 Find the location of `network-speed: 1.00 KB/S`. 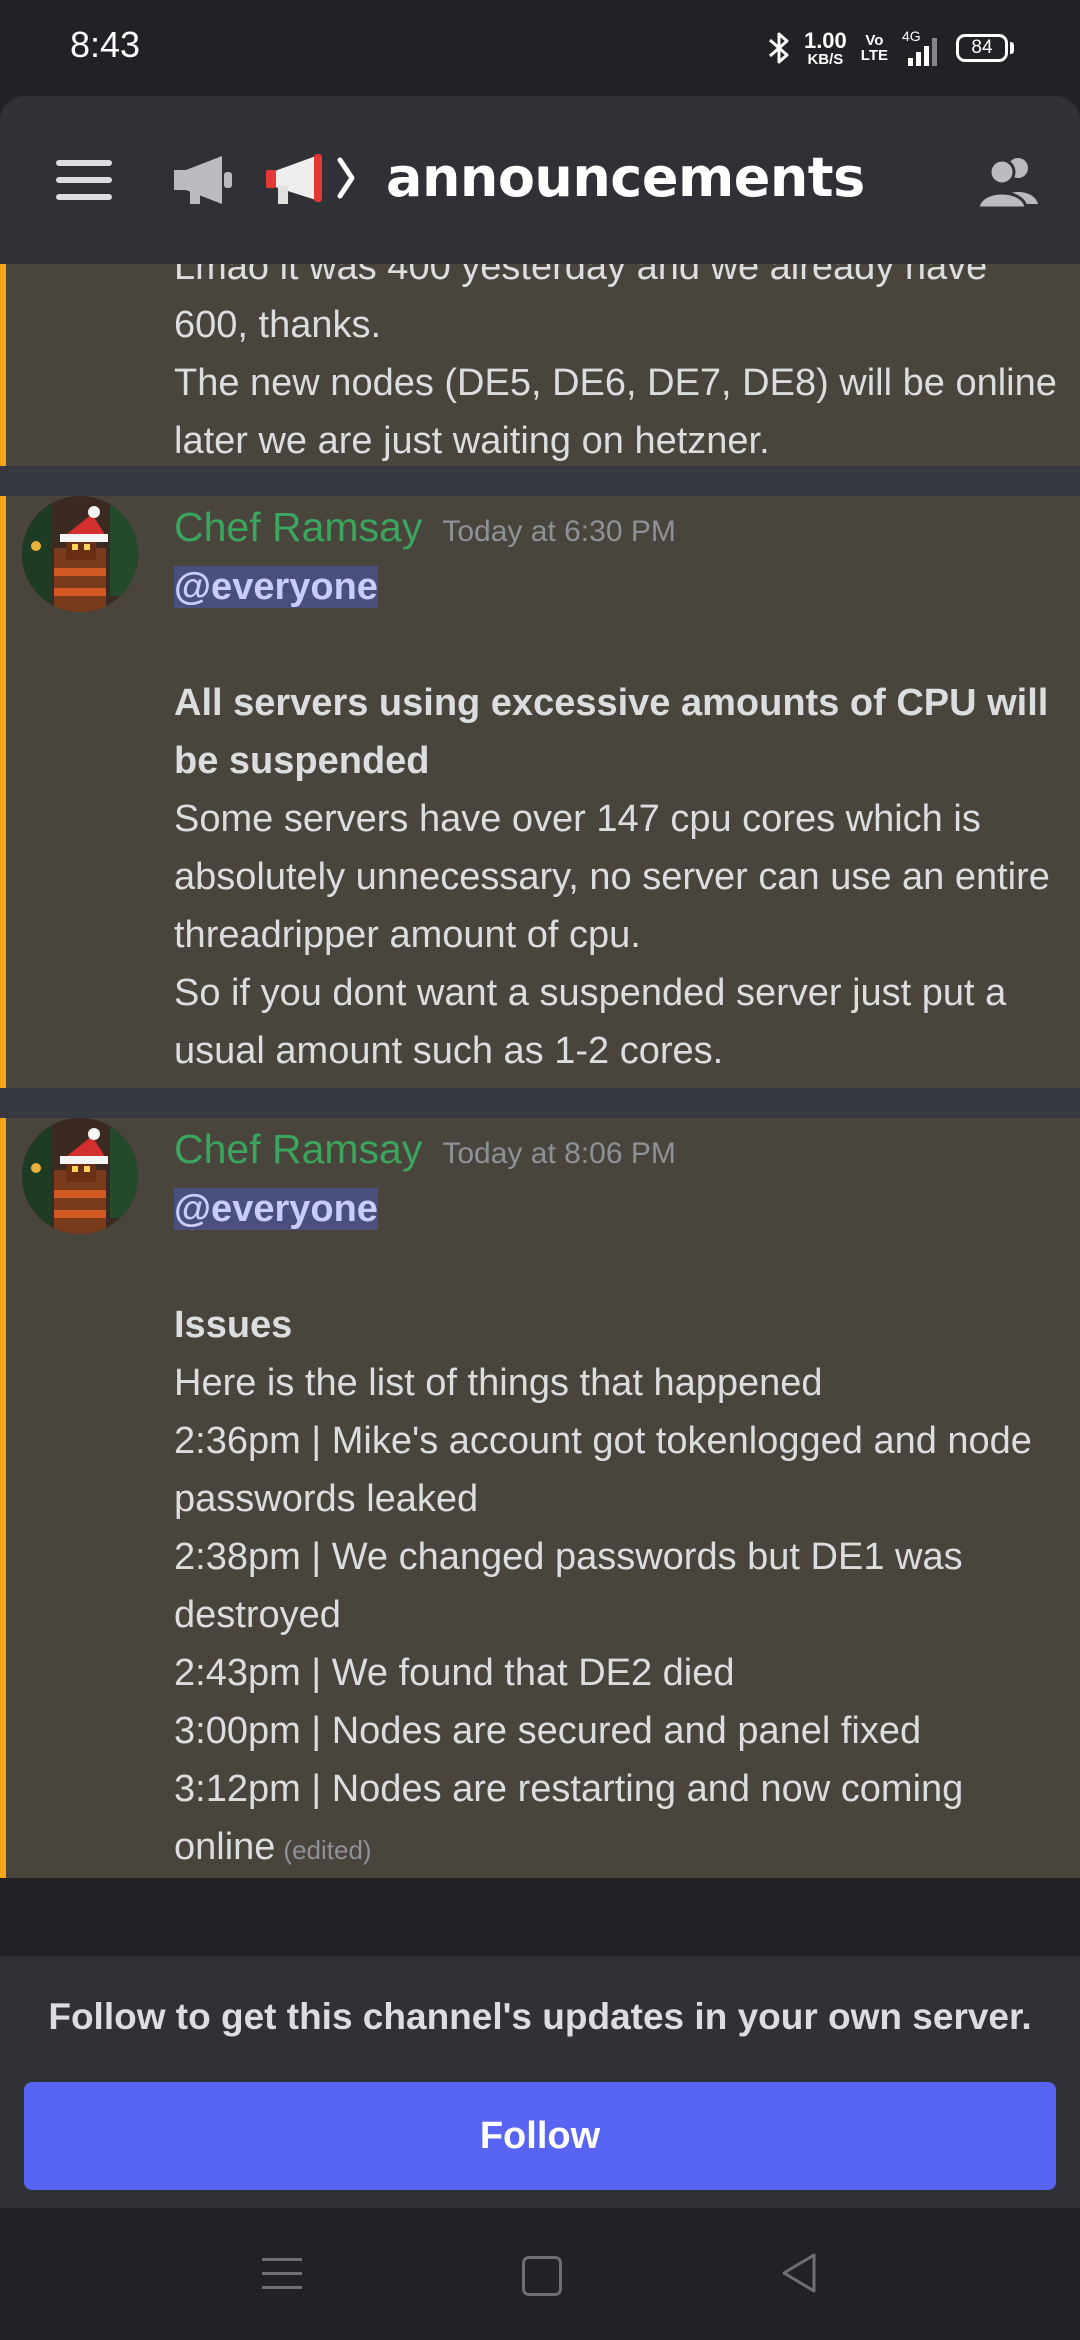

network-speed: 1.00 KB/S is located at coordinates (825, 47).